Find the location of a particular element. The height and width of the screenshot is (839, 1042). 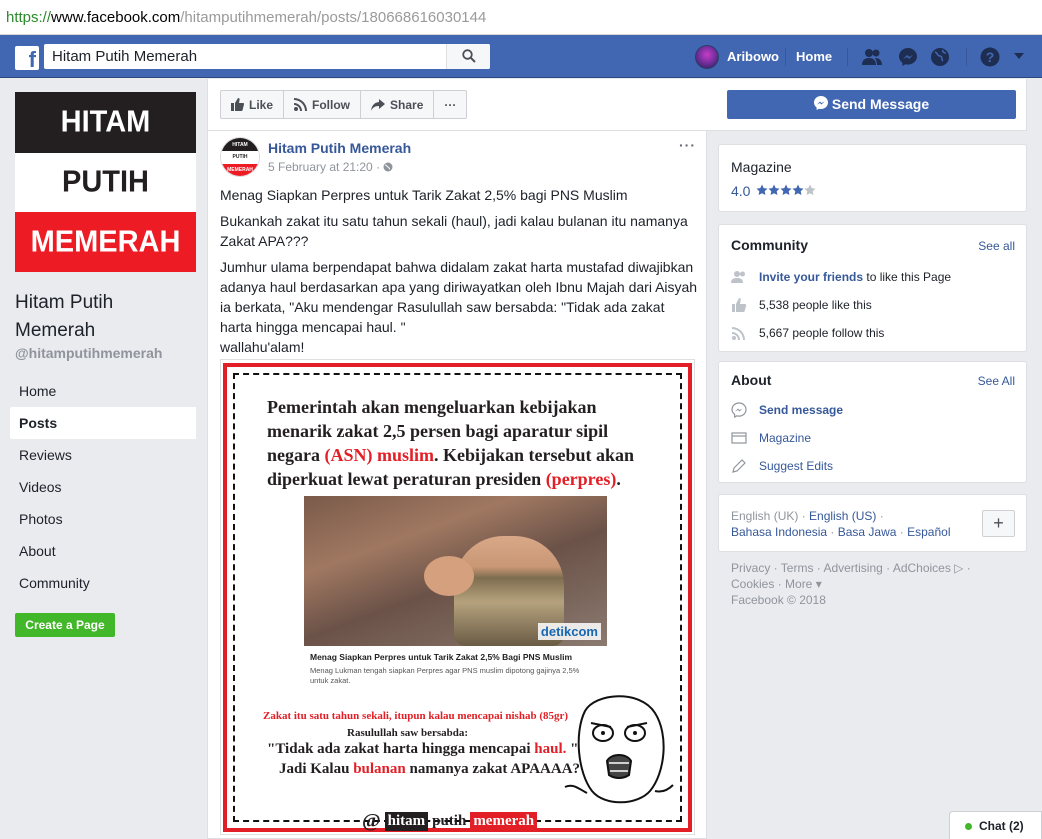

language-row-1: English (UK) · English (US) · is located at coordinates (807, 516).